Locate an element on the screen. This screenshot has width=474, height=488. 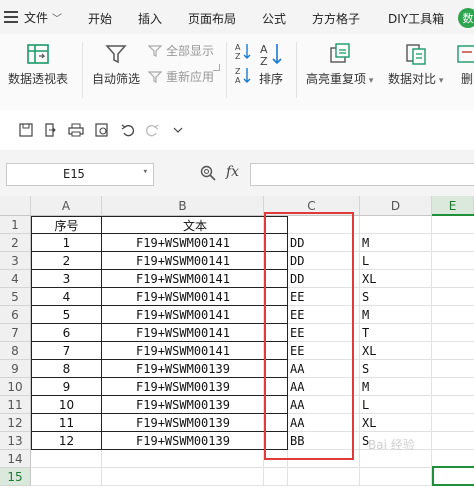
print-icon is located at coordinates (76, 130).